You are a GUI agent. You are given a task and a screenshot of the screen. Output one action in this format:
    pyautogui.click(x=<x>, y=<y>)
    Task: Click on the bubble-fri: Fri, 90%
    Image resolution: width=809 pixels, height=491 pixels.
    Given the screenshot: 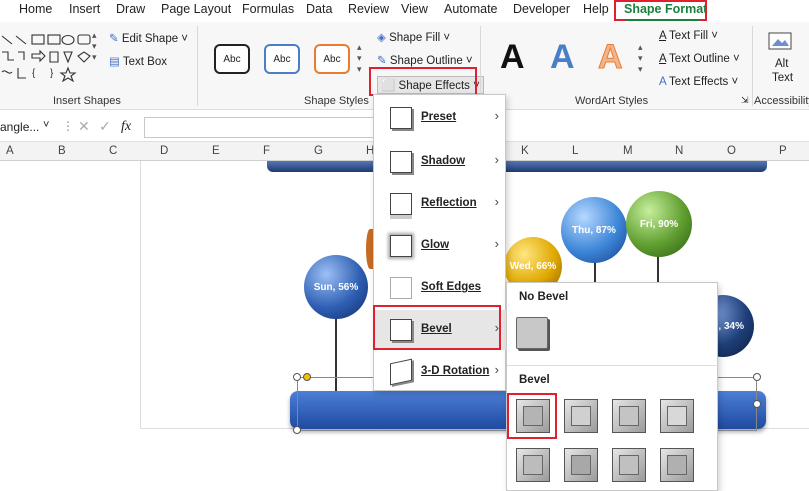 What is the action you would take?
    pyautogui.click(x=659, y=224)
    